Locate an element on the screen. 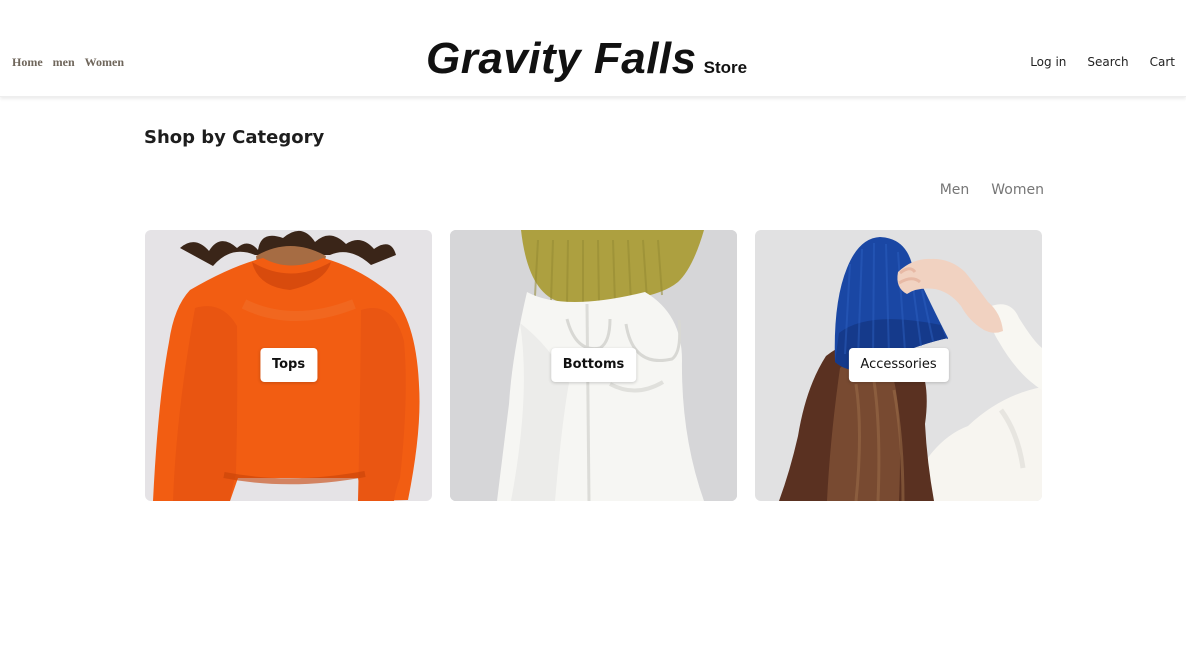 The height and width of the screenshot is (667, 1186). nav-home-link: Home is located at coordinates (27, 62).